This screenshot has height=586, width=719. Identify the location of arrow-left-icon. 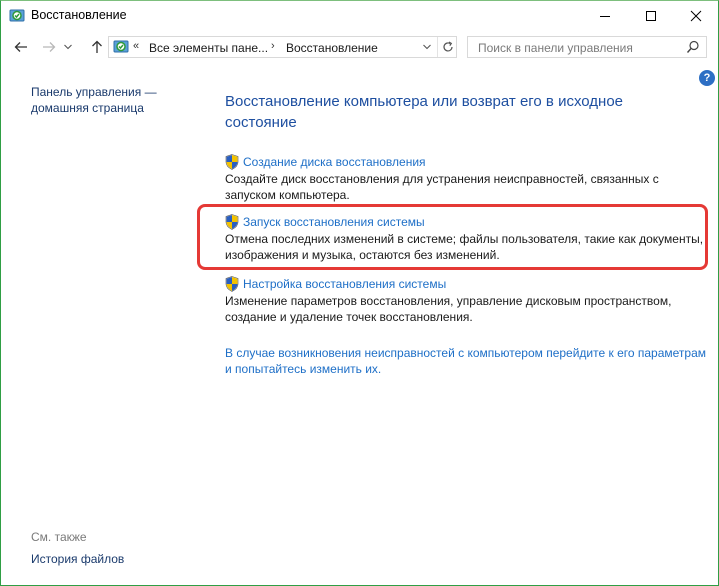
(20, 47).